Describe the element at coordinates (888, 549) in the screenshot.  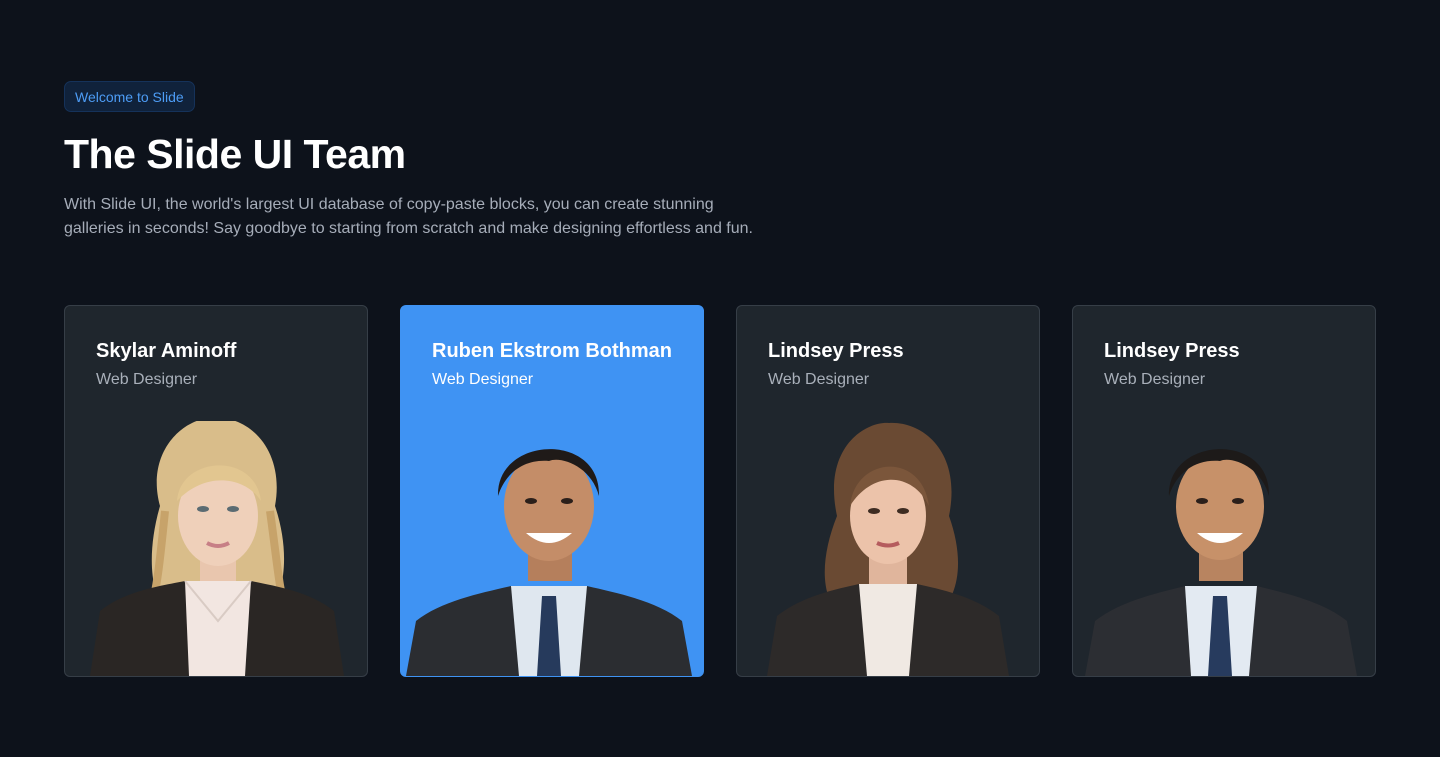
I see `woman-brunette-portrait` at that location.